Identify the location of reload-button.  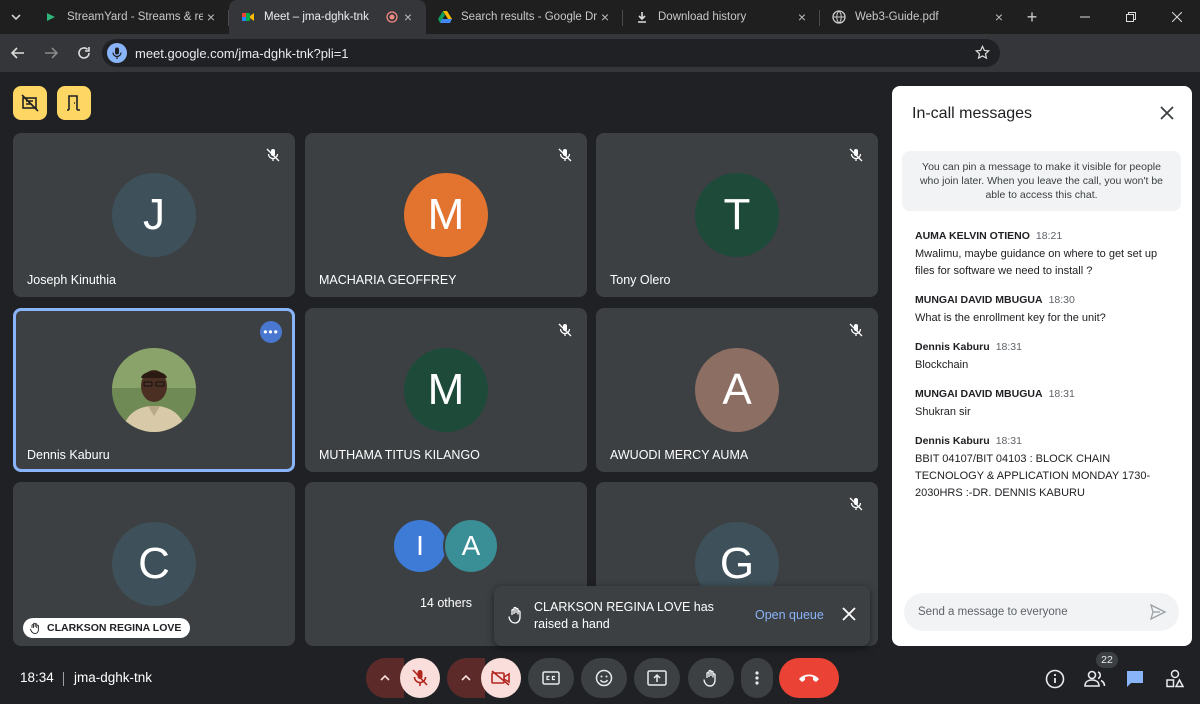
(84, 53).